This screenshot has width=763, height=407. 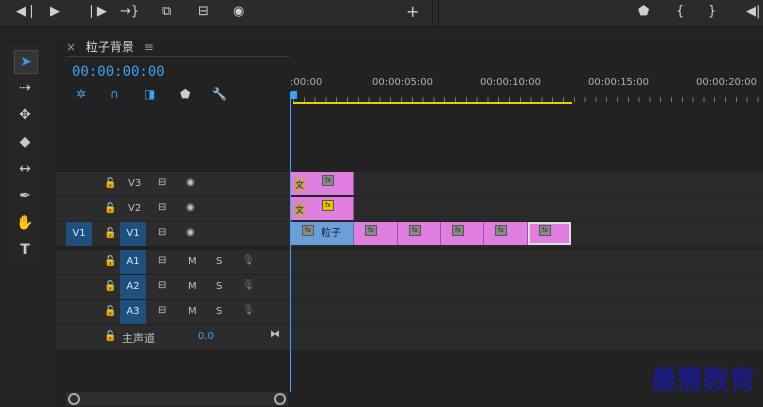 What do you see at coordinates (432, 103) in the screenshot?
I see `work-area-bar` at bounding box center [432, 103].